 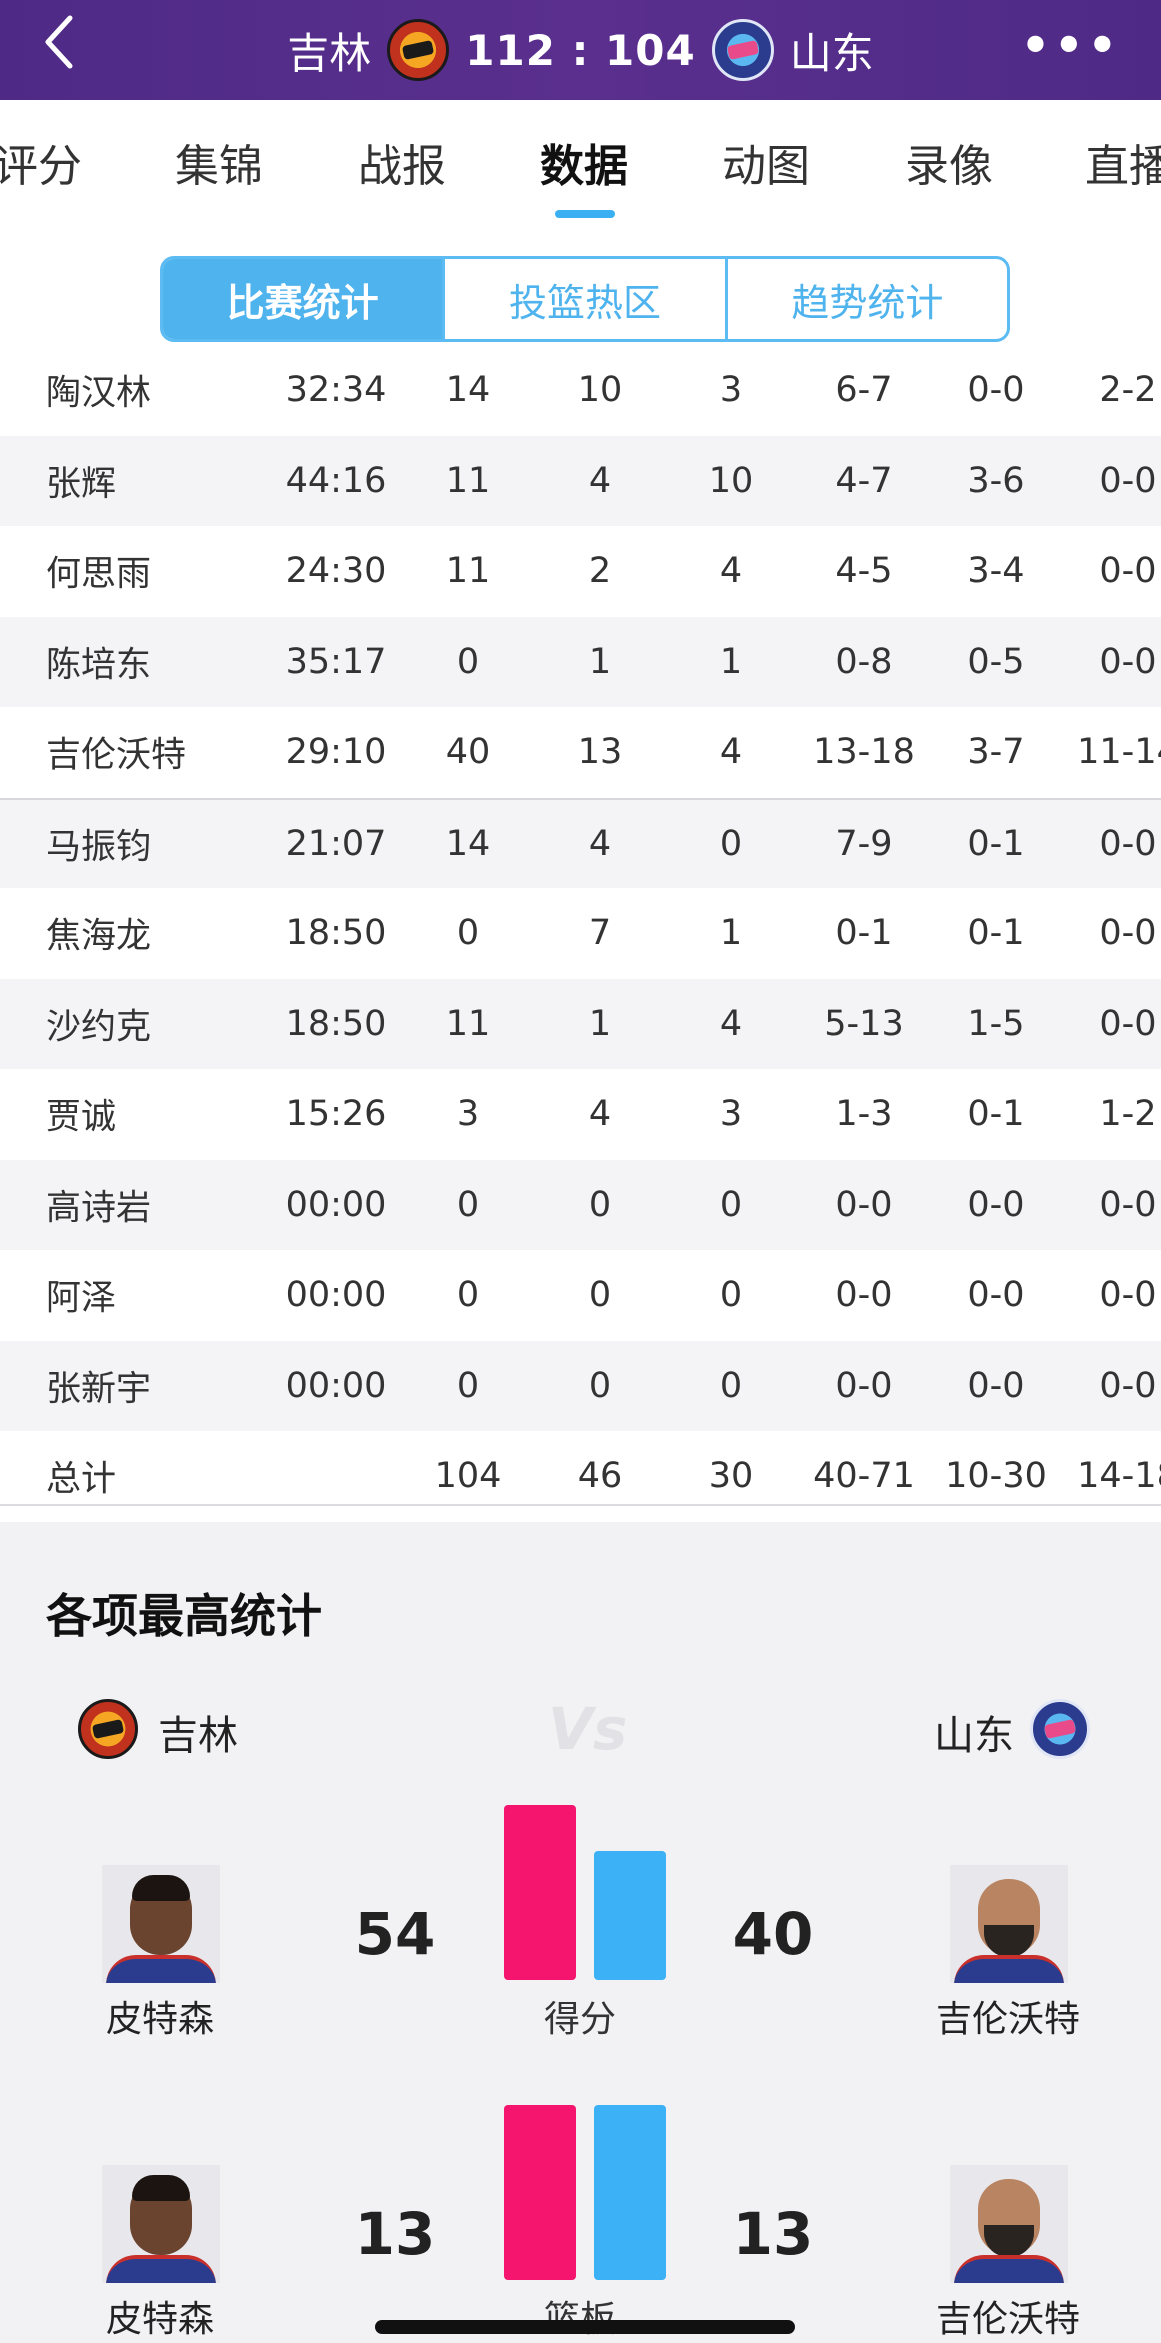 I want to click on home-indicator, so click(x=585, y=2327).